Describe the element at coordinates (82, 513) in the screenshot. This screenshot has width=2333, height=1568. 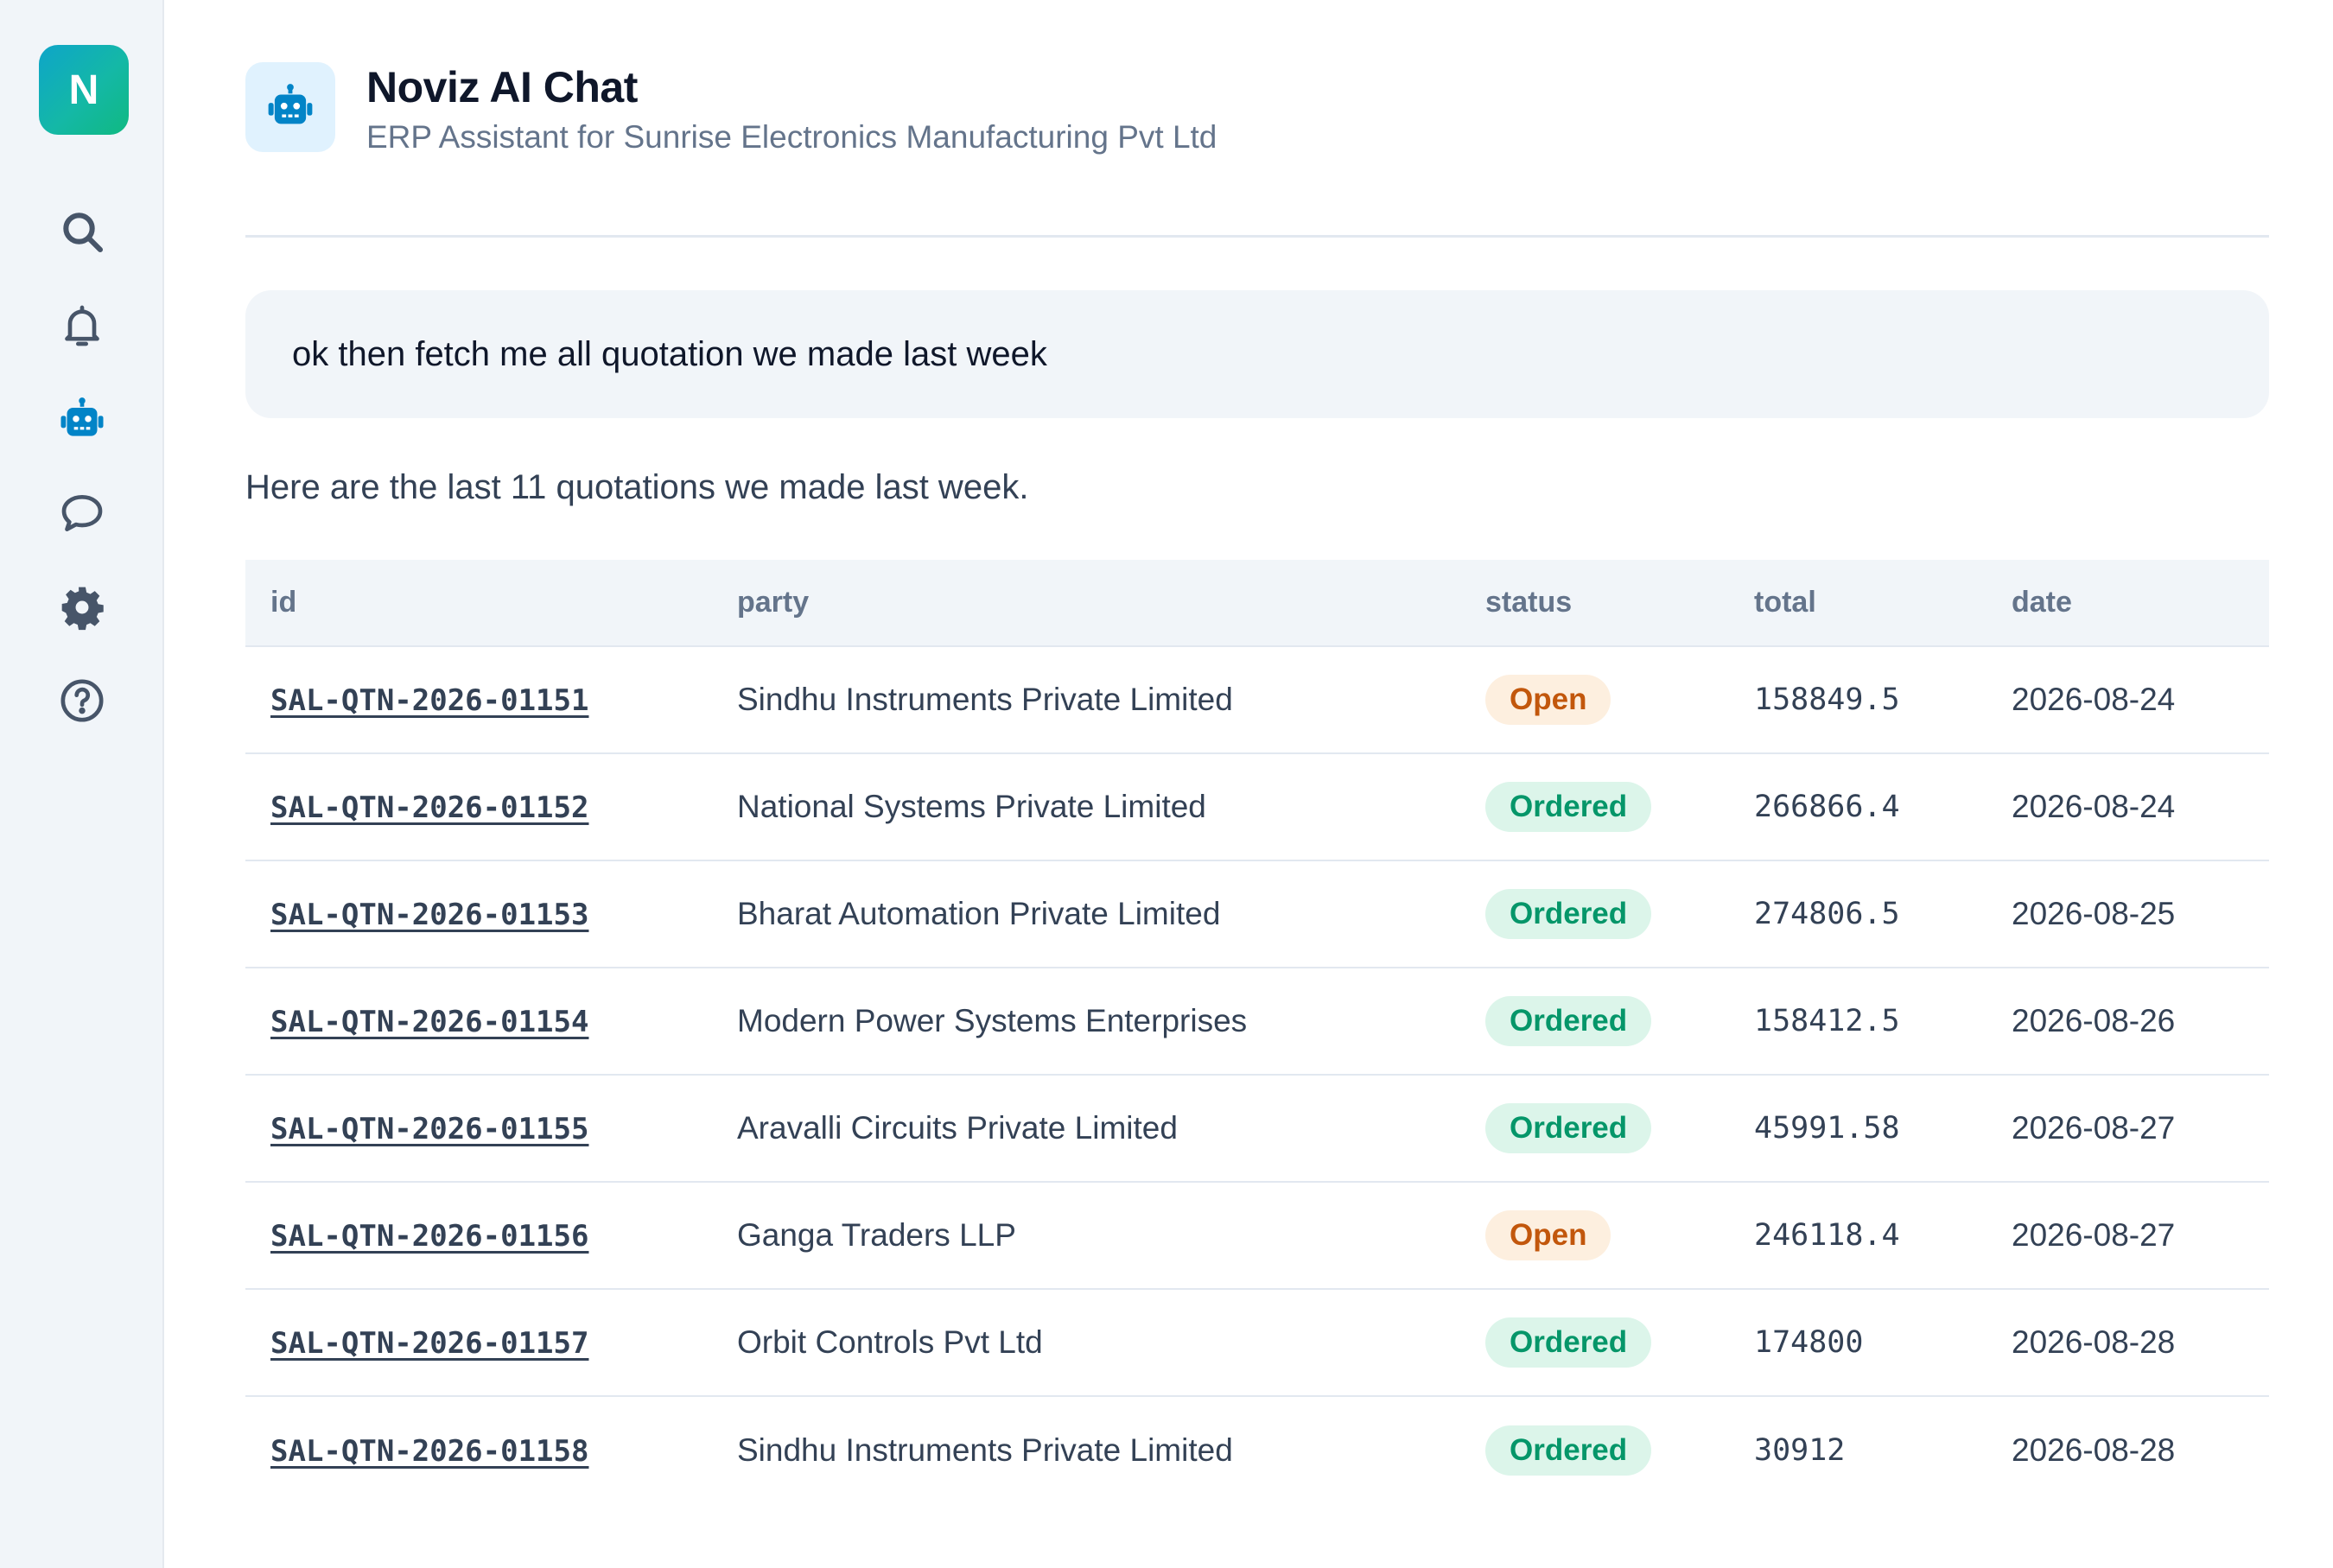
I see `chat-bubble-icon` at that location.